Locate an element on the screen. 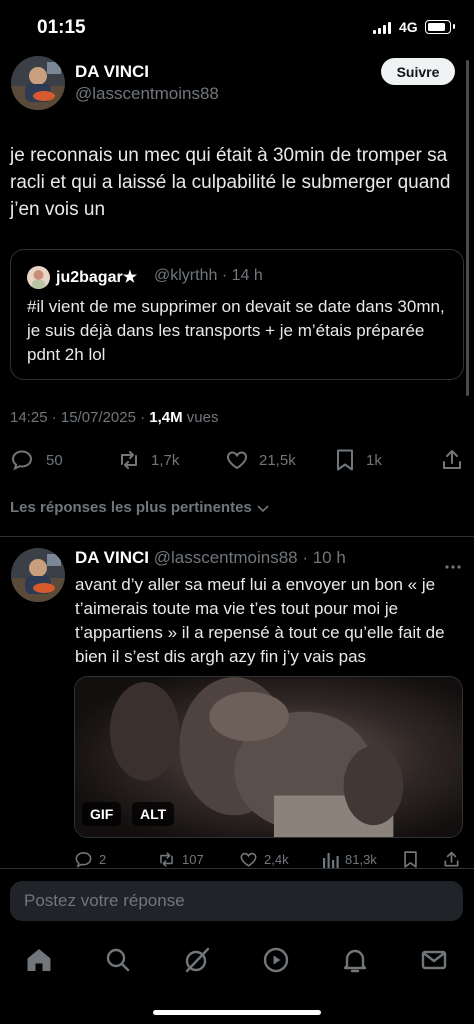 This screenshot has width=474, height=1024. views-label: vues is located at coordinates (200, 417).